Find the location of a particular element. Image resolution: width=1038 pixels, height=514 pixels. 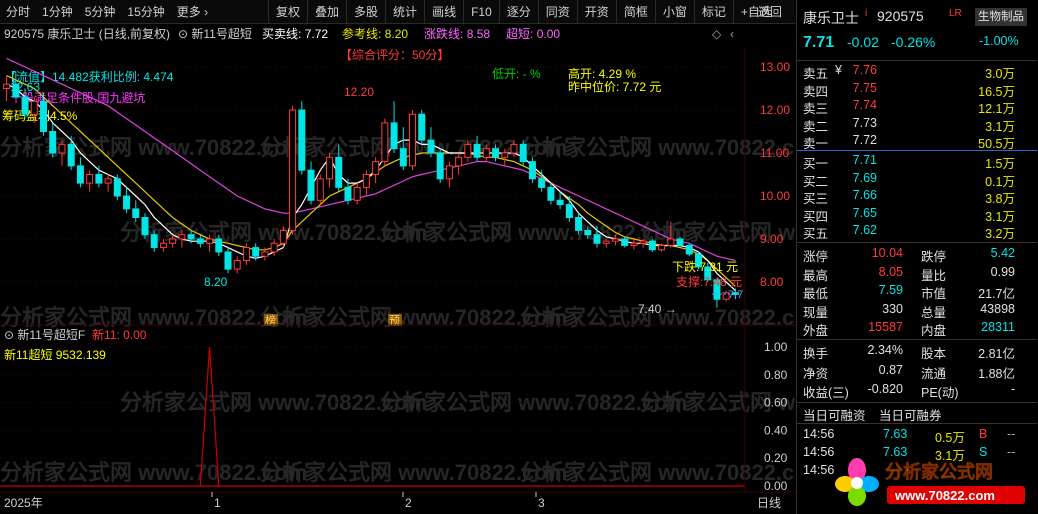

tab-15min: 15分钟 is located at coordinates (145, 12).